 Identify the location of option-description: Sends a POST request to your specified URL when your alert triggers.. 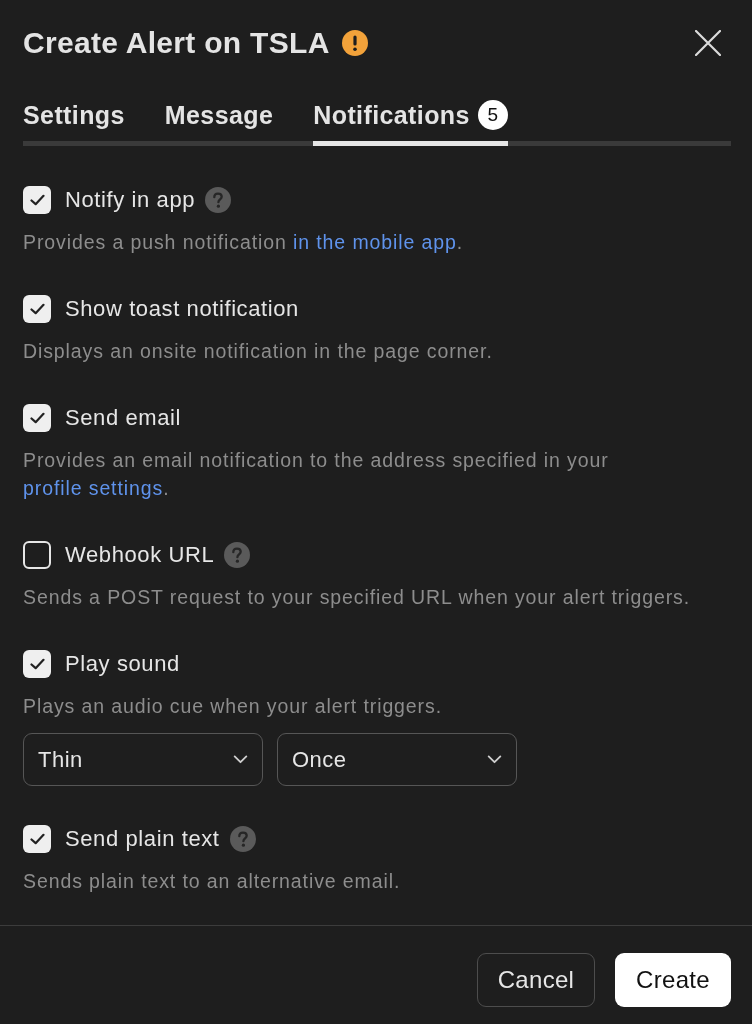
(357, 597).